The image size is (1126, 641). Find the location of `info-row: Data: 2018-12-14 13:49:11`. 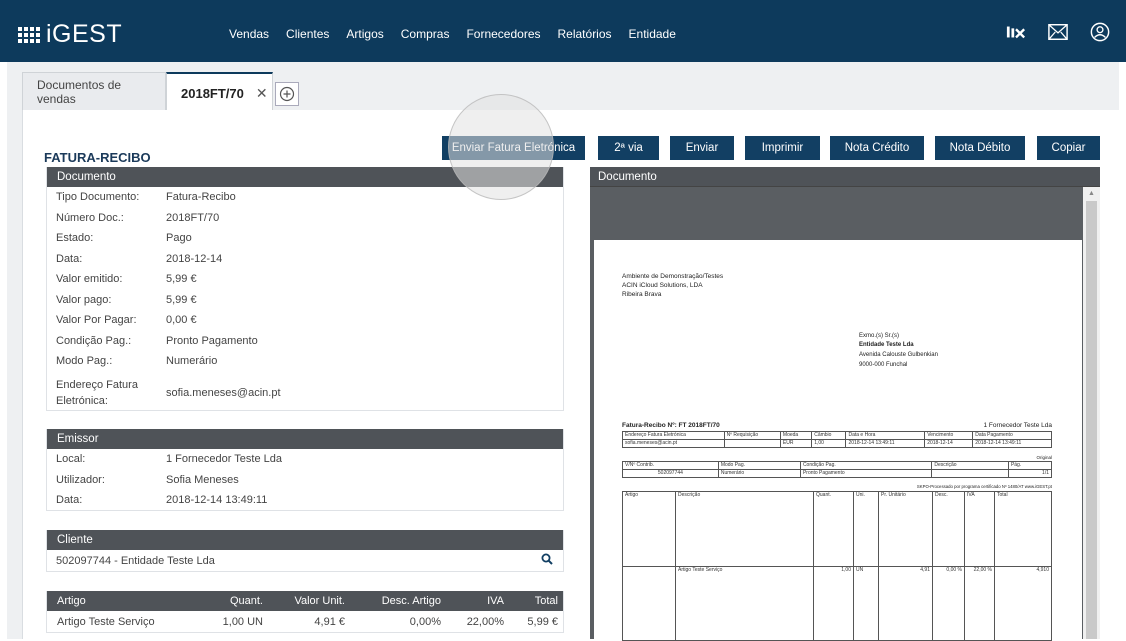

info-row: Data: 2018-12-14 13:49:11 is located at coordinates (305, 504).